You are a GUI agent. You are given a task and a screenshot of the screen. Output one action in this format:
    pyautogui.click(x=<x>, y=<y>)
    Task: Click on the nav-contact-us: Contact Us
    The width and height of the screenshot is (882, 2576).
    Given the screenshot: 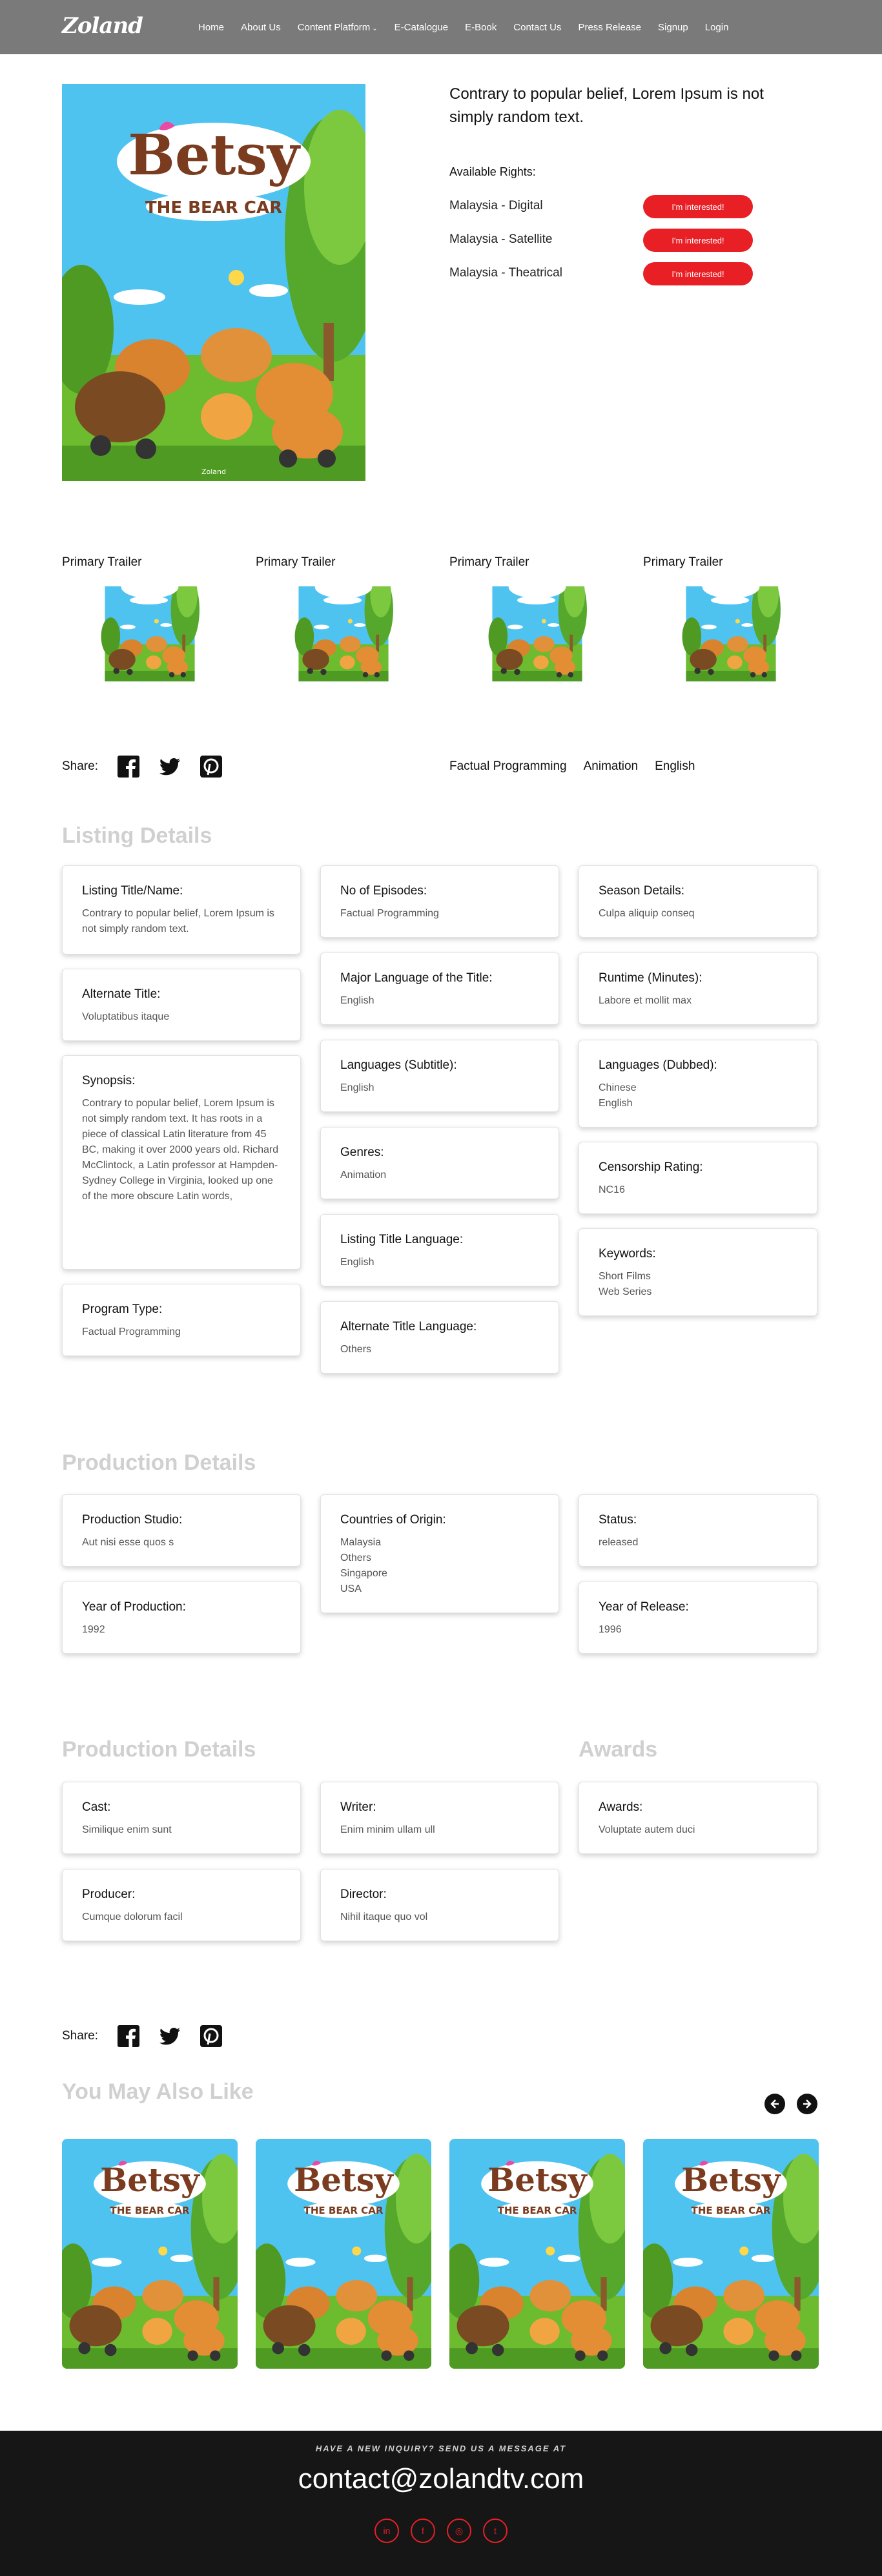 What is the action you would take?
    pyautogui.click(x=537, y=27)
    